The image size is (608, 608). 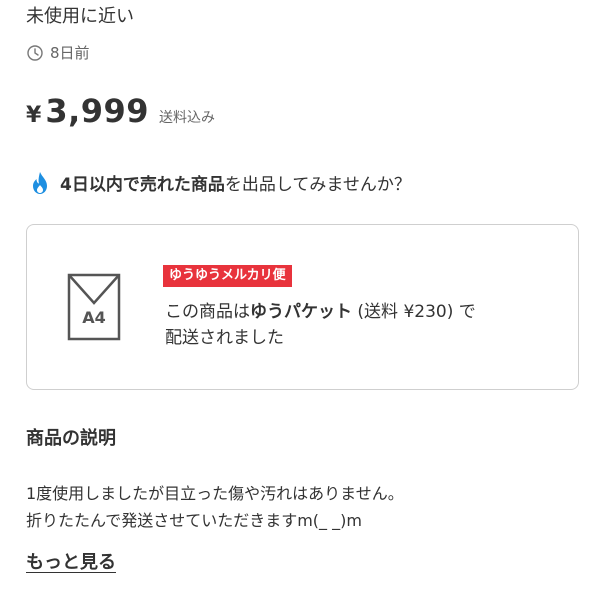 I want to click on bottom-strip, so click(x=304, y=602).